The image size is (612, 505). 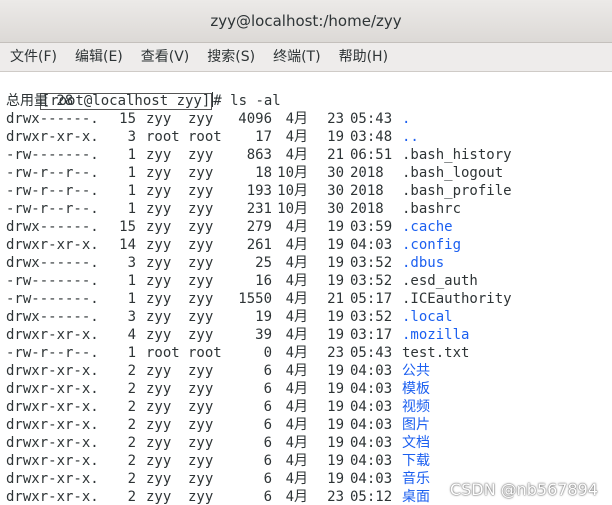 What do you see at coordinates (163, 353) in the screenshot?
I see `file-owner: root` at bounding box center [163, 353].